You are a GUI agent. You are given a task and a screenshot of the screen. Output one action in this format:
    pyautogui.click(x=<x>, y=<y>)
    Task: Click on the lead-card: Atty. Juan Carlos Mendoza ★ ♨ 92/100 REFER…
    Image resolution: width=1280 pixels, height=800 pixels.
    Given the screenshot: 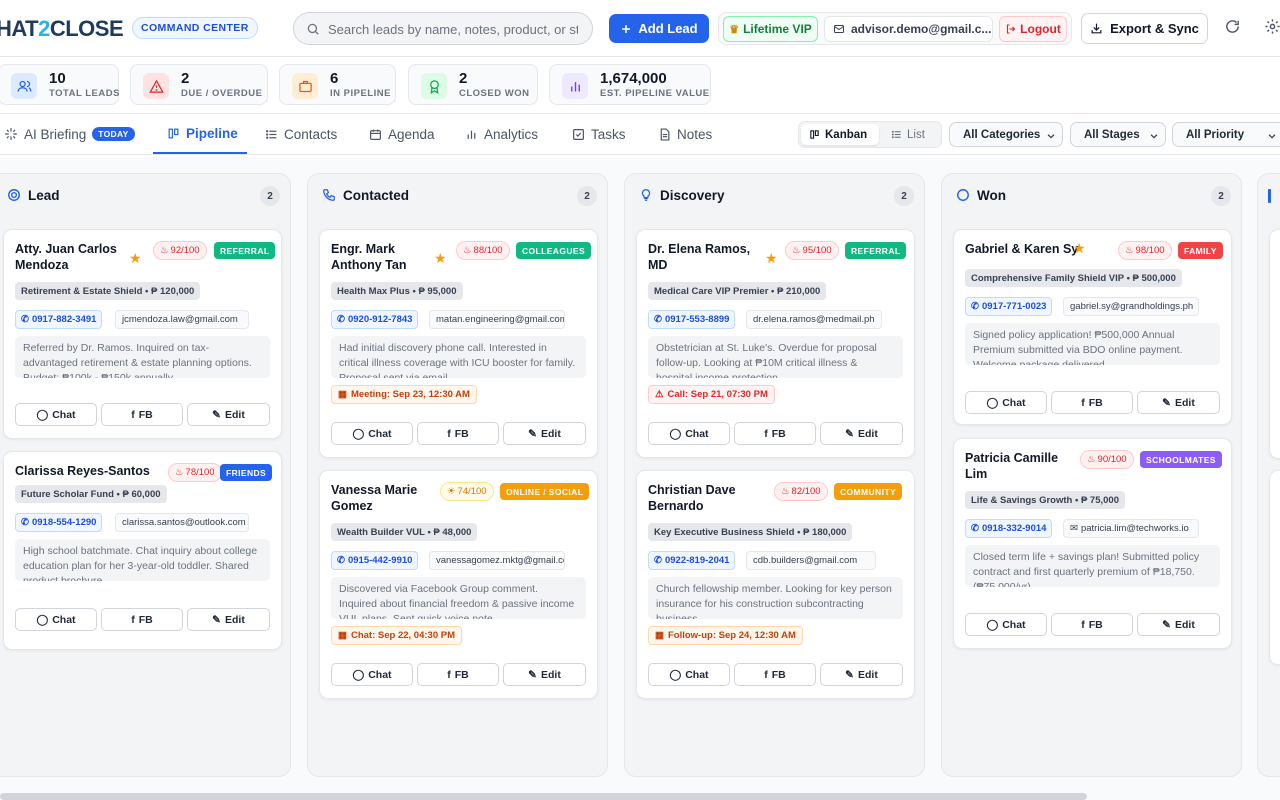 What is the action you would take?
    pyautogui.click(x=142, y=334)
    